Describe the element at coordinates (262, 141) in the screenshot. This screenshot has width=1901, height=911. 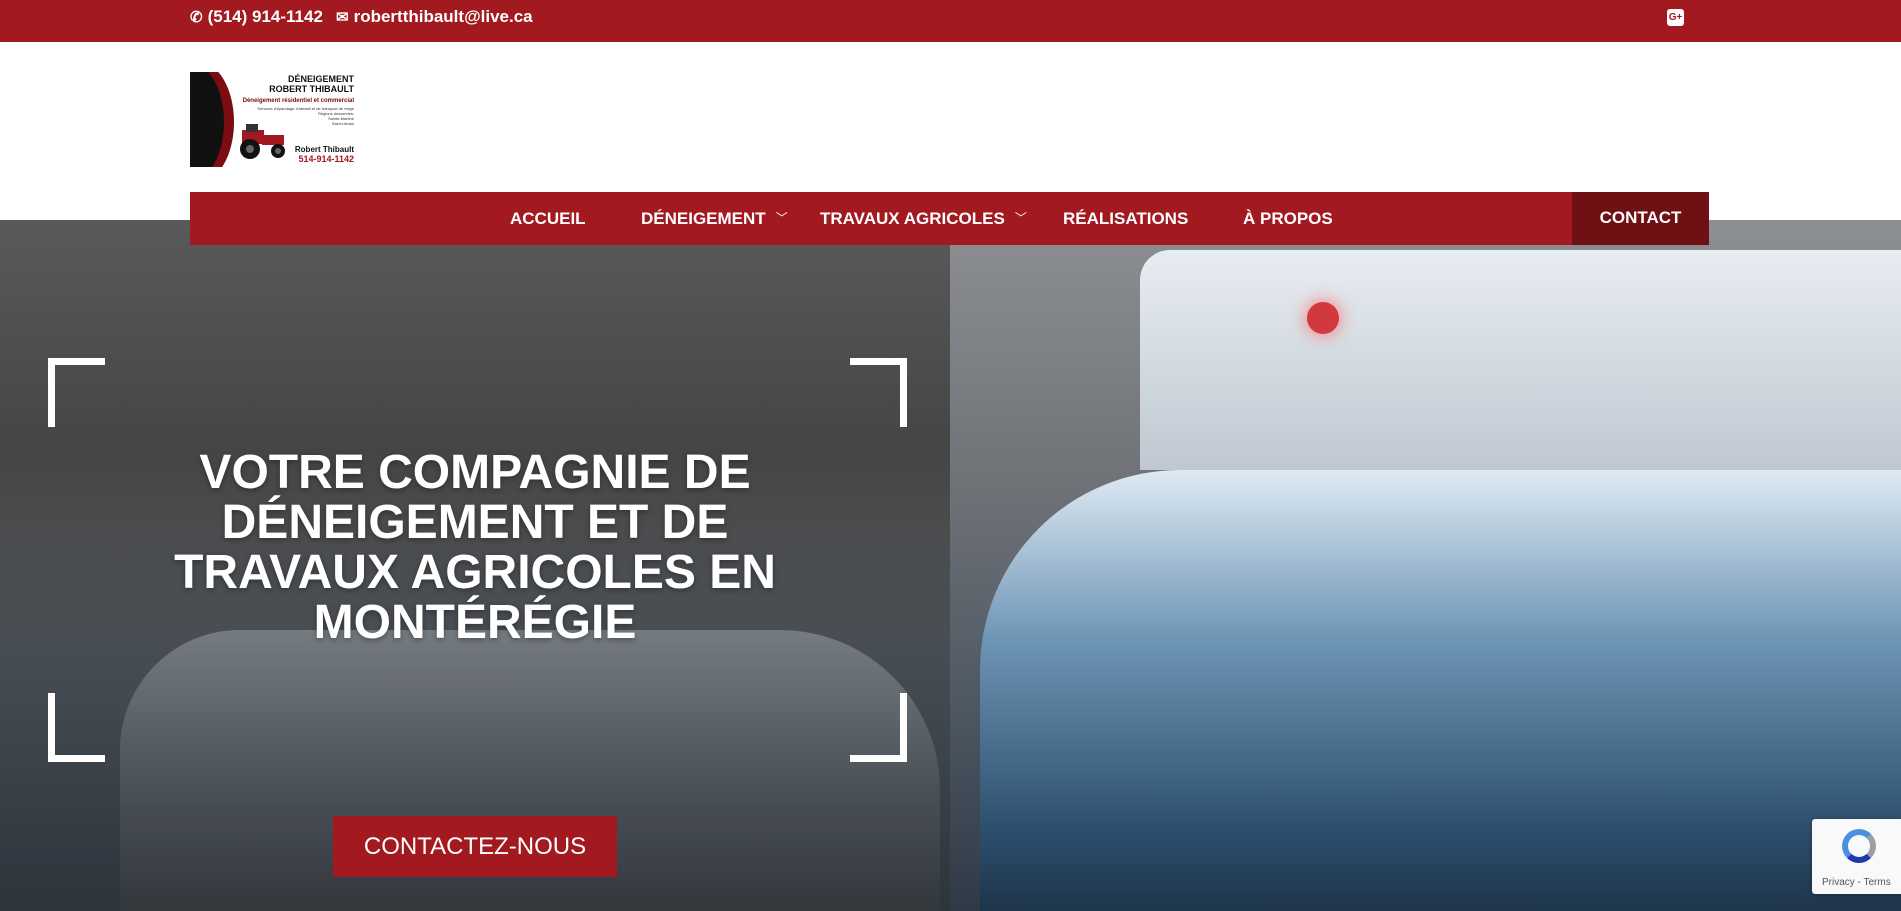
I see `tractor-icon` at that location.